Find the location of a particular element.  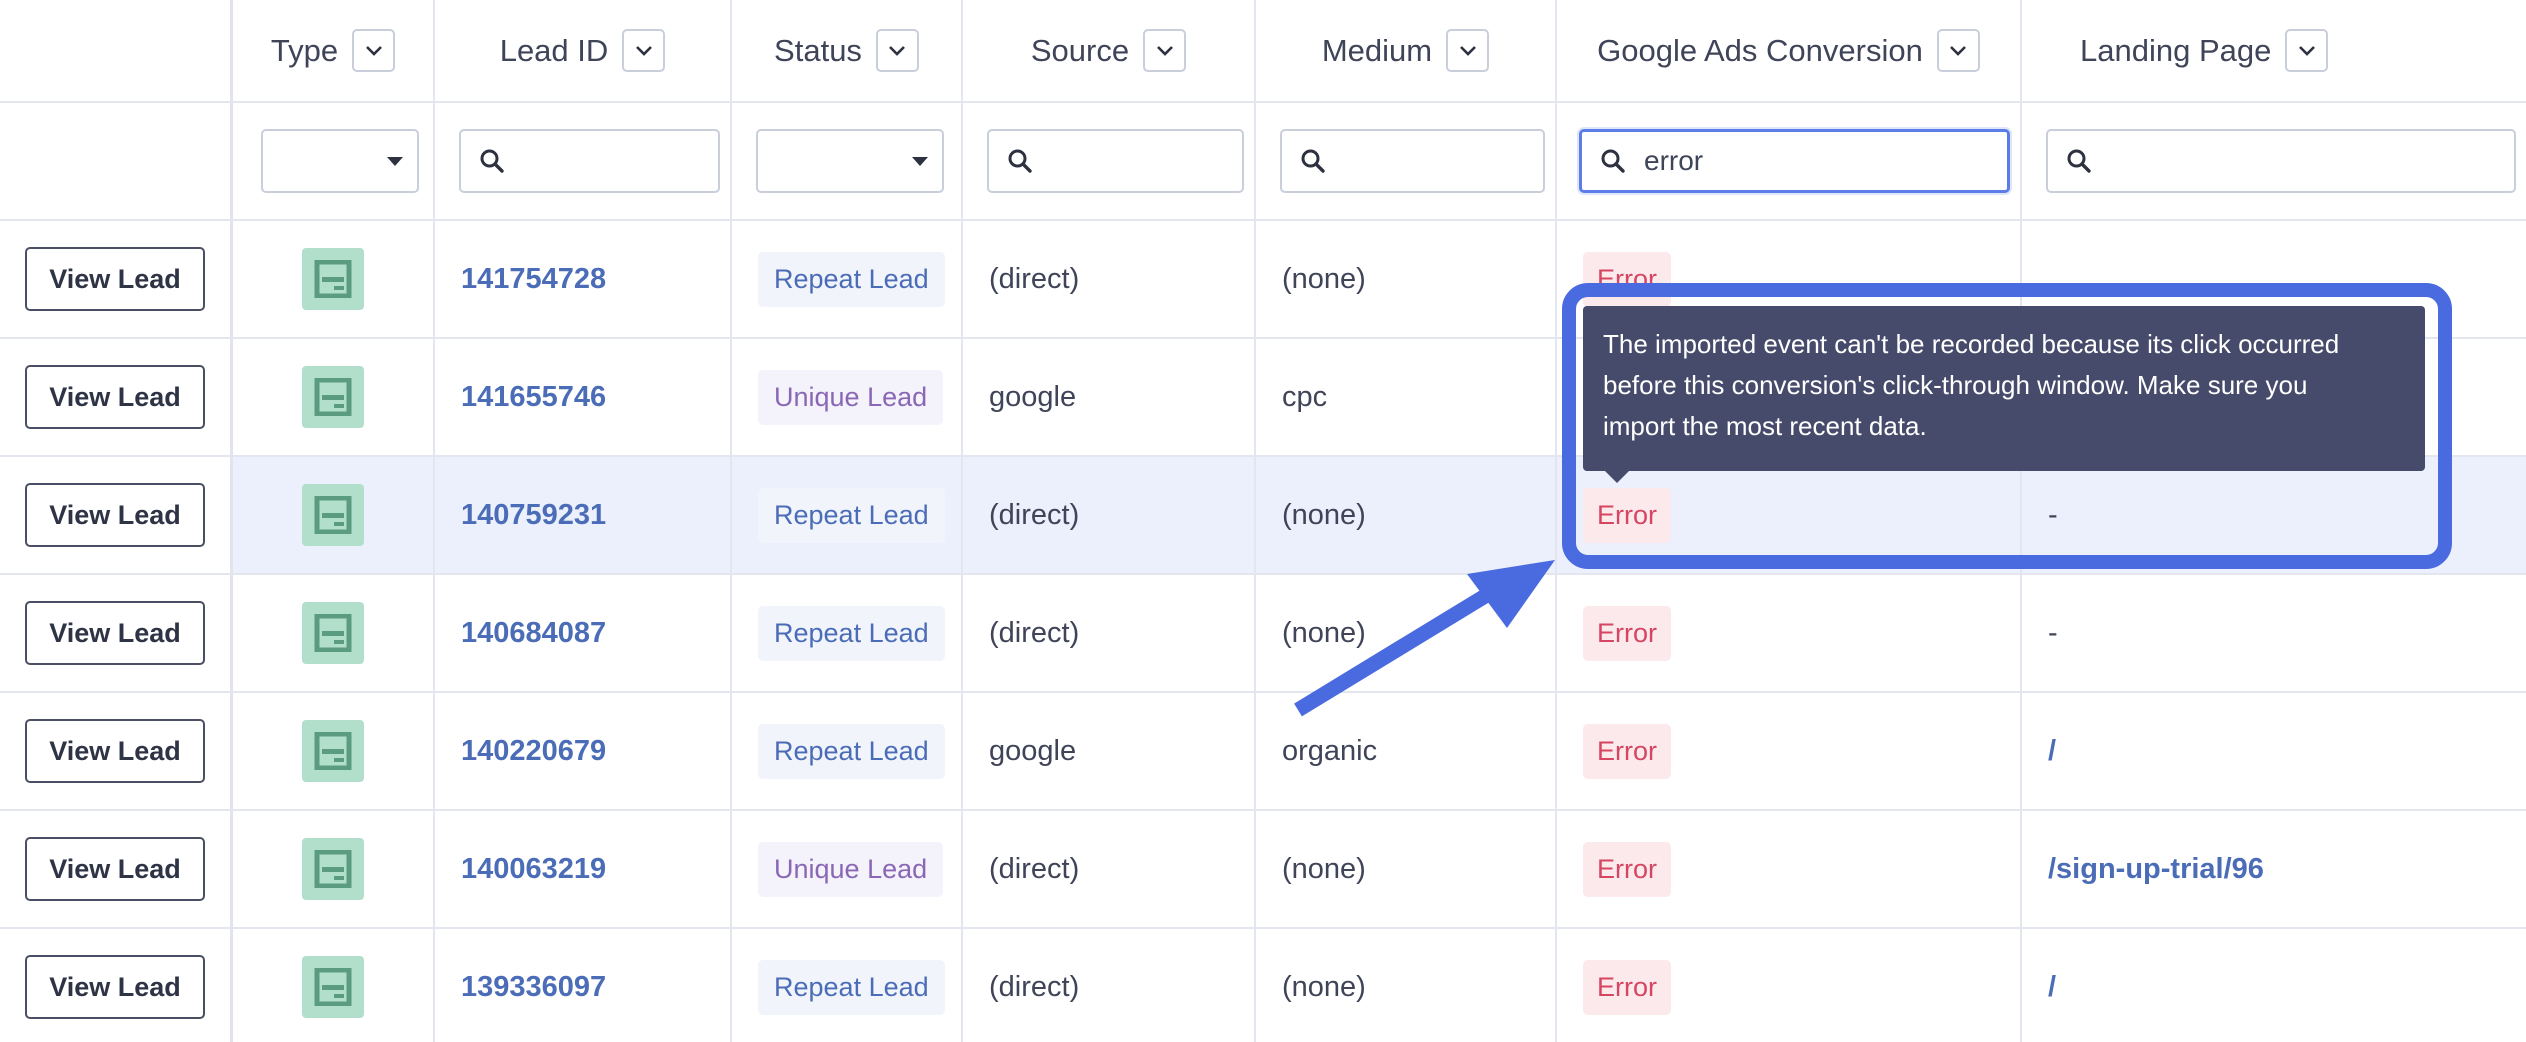

sort-dropdown-status is located at coordinates (897, 50).